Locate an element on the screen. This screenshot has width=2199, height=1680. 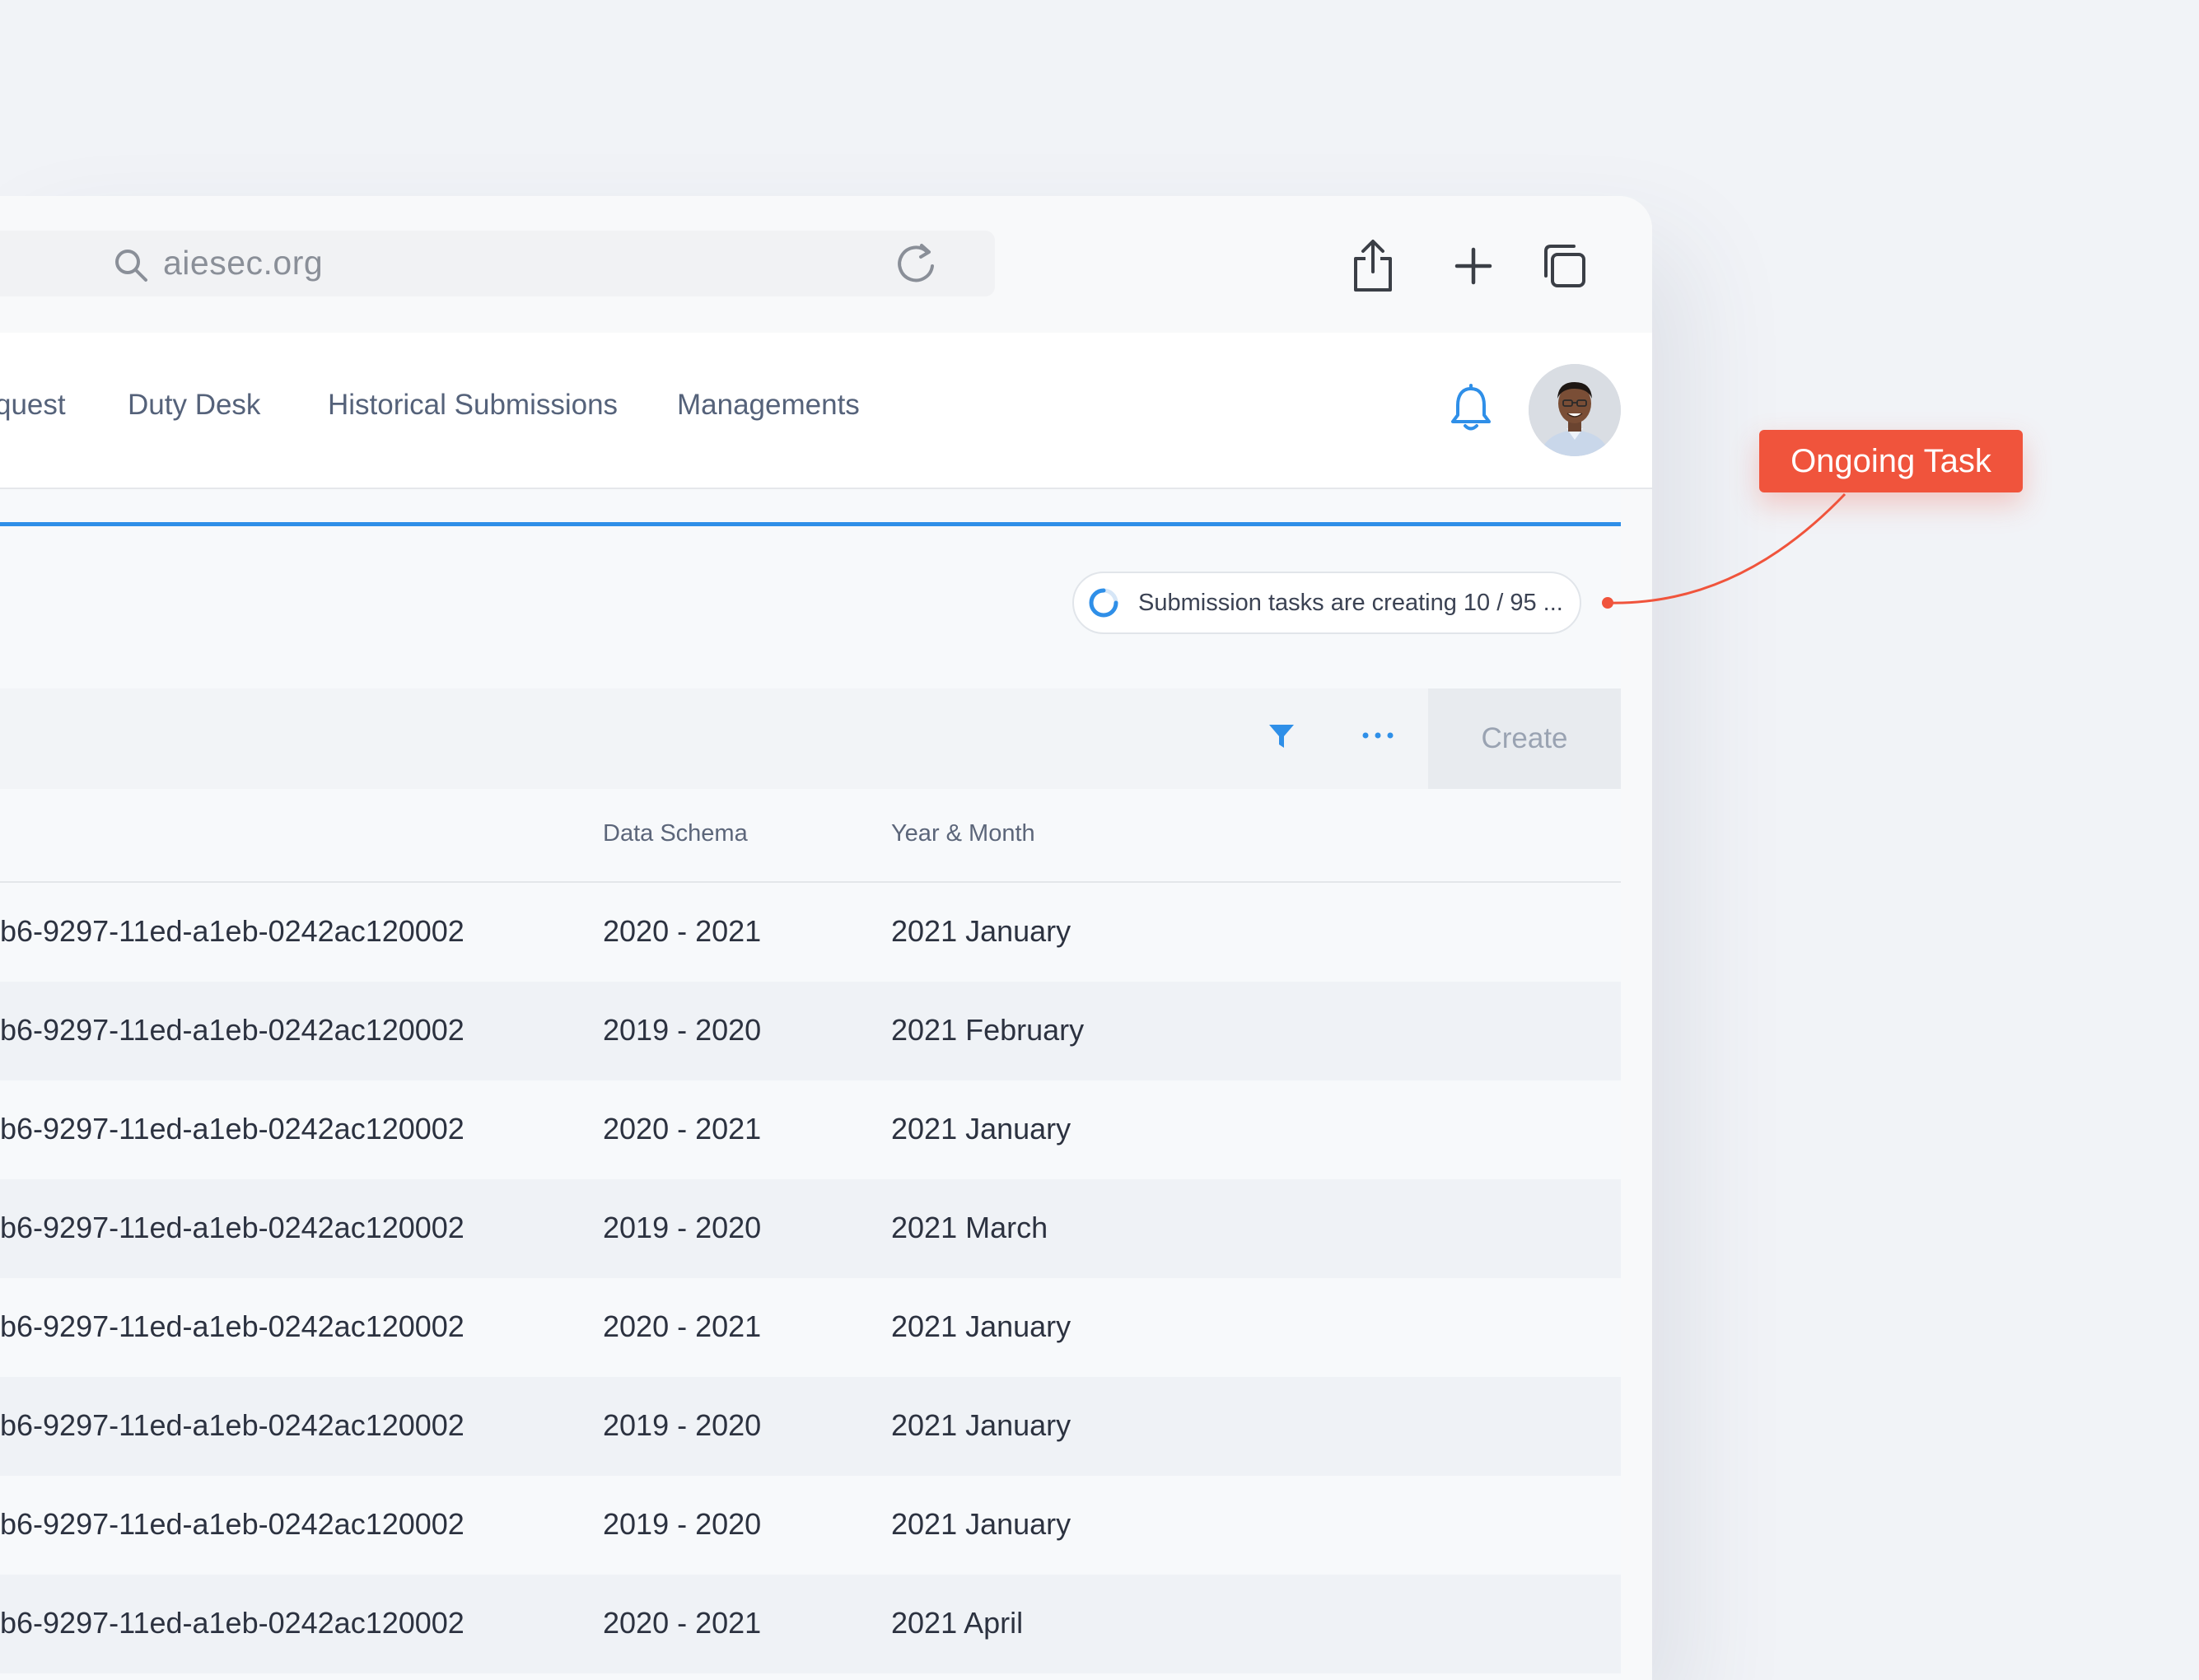
search-icon is located at coordinates (131, 266).